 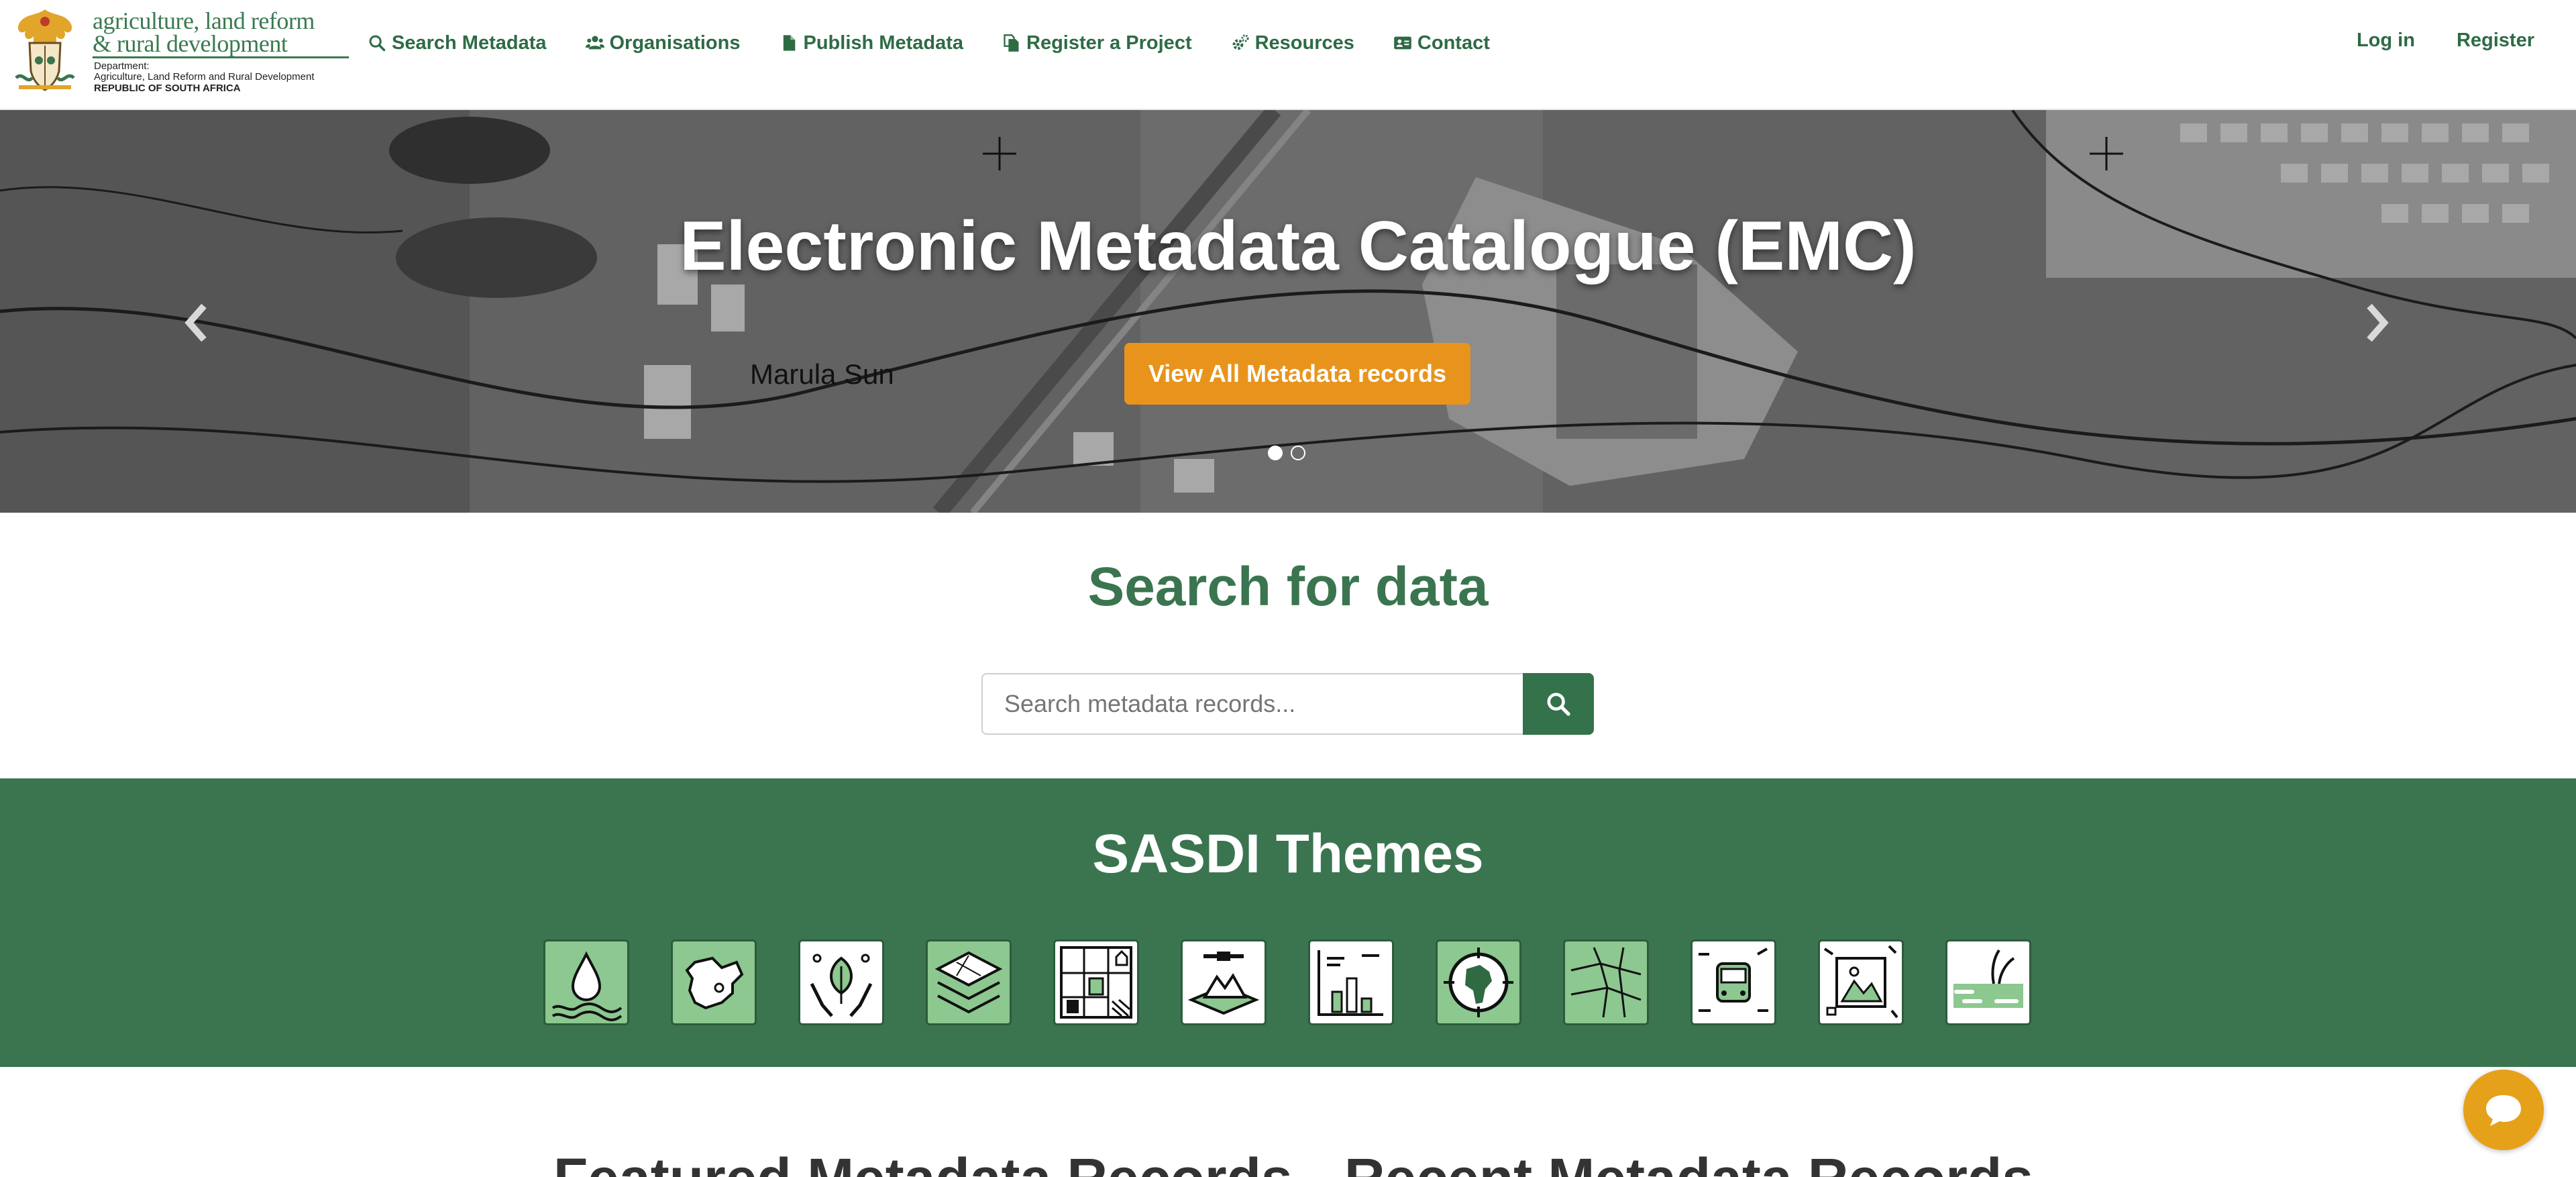 I want to click on theme-statistics-chart-icon, so click(x=1351, y=982).